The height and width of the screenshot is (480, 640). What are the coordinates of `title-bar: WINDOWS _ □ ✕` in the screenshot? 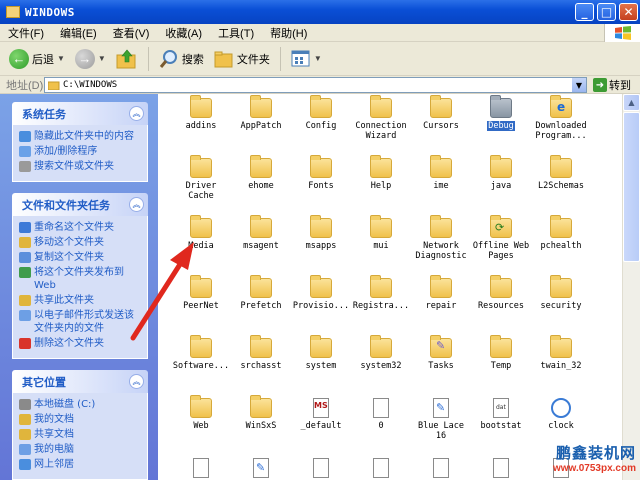 It's located at (320, 12).